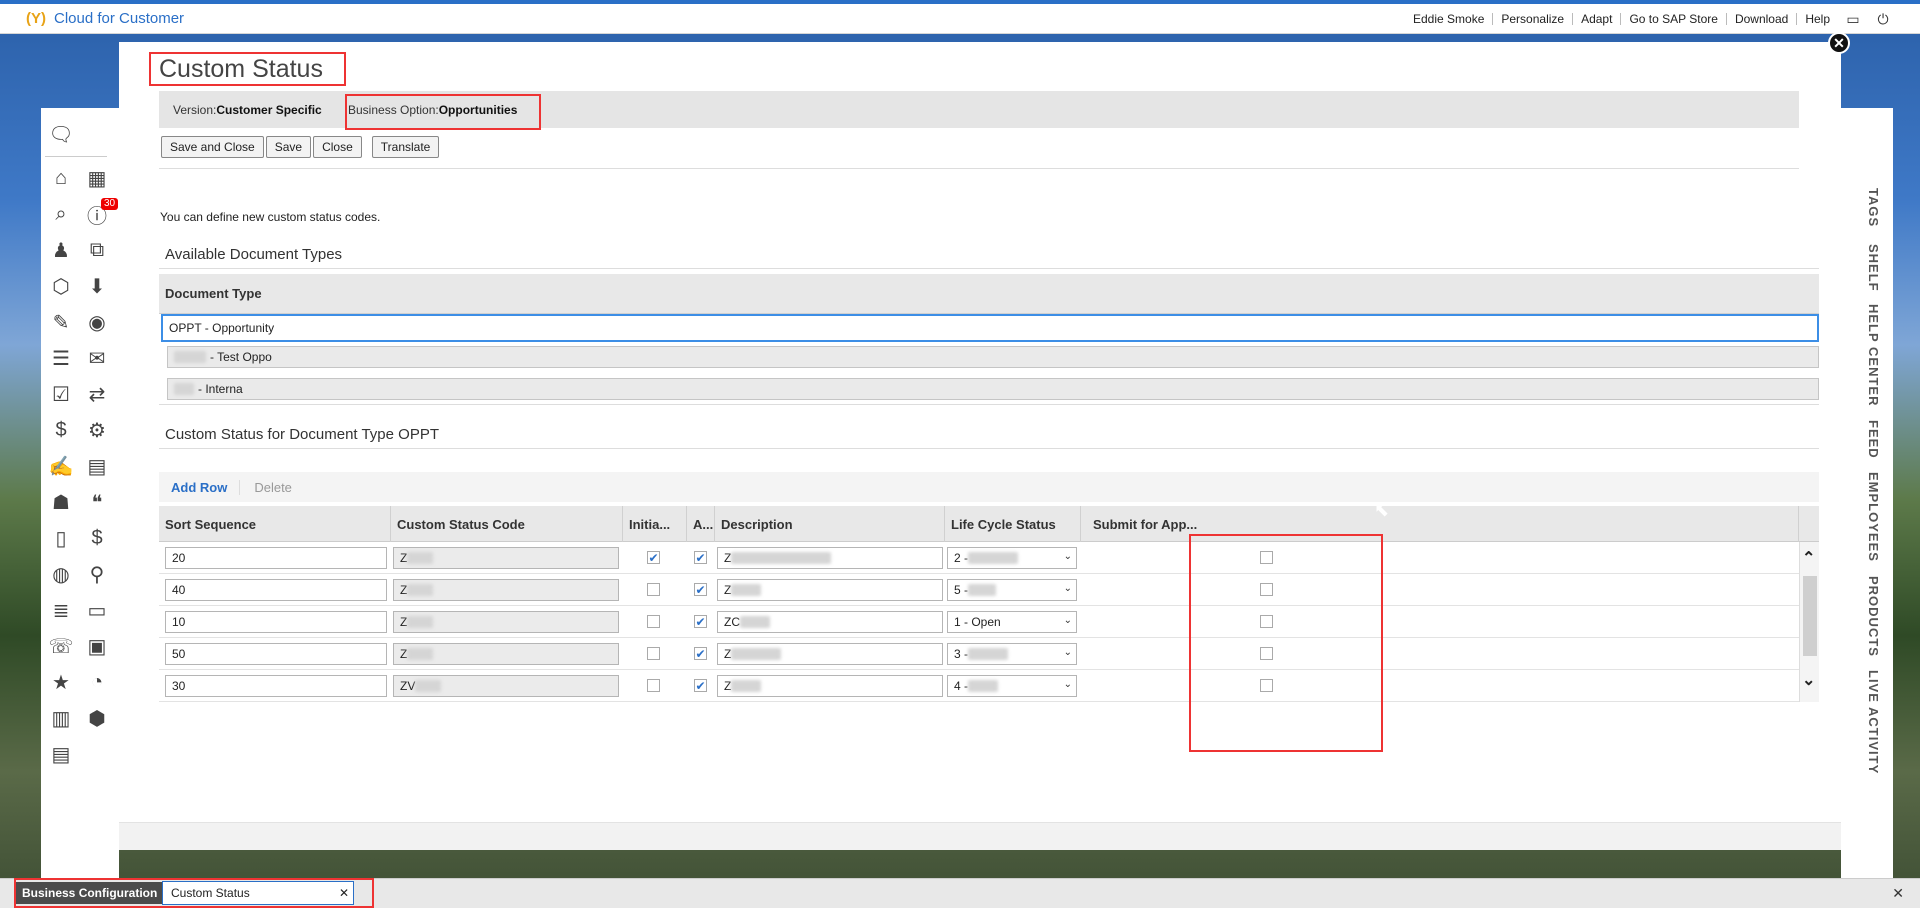 The width and height of the screenshot is (1920, 908). Describe the element at coordinates (653, 557) in the screenshot. I see `initial-checkbox: ✔` at that location.